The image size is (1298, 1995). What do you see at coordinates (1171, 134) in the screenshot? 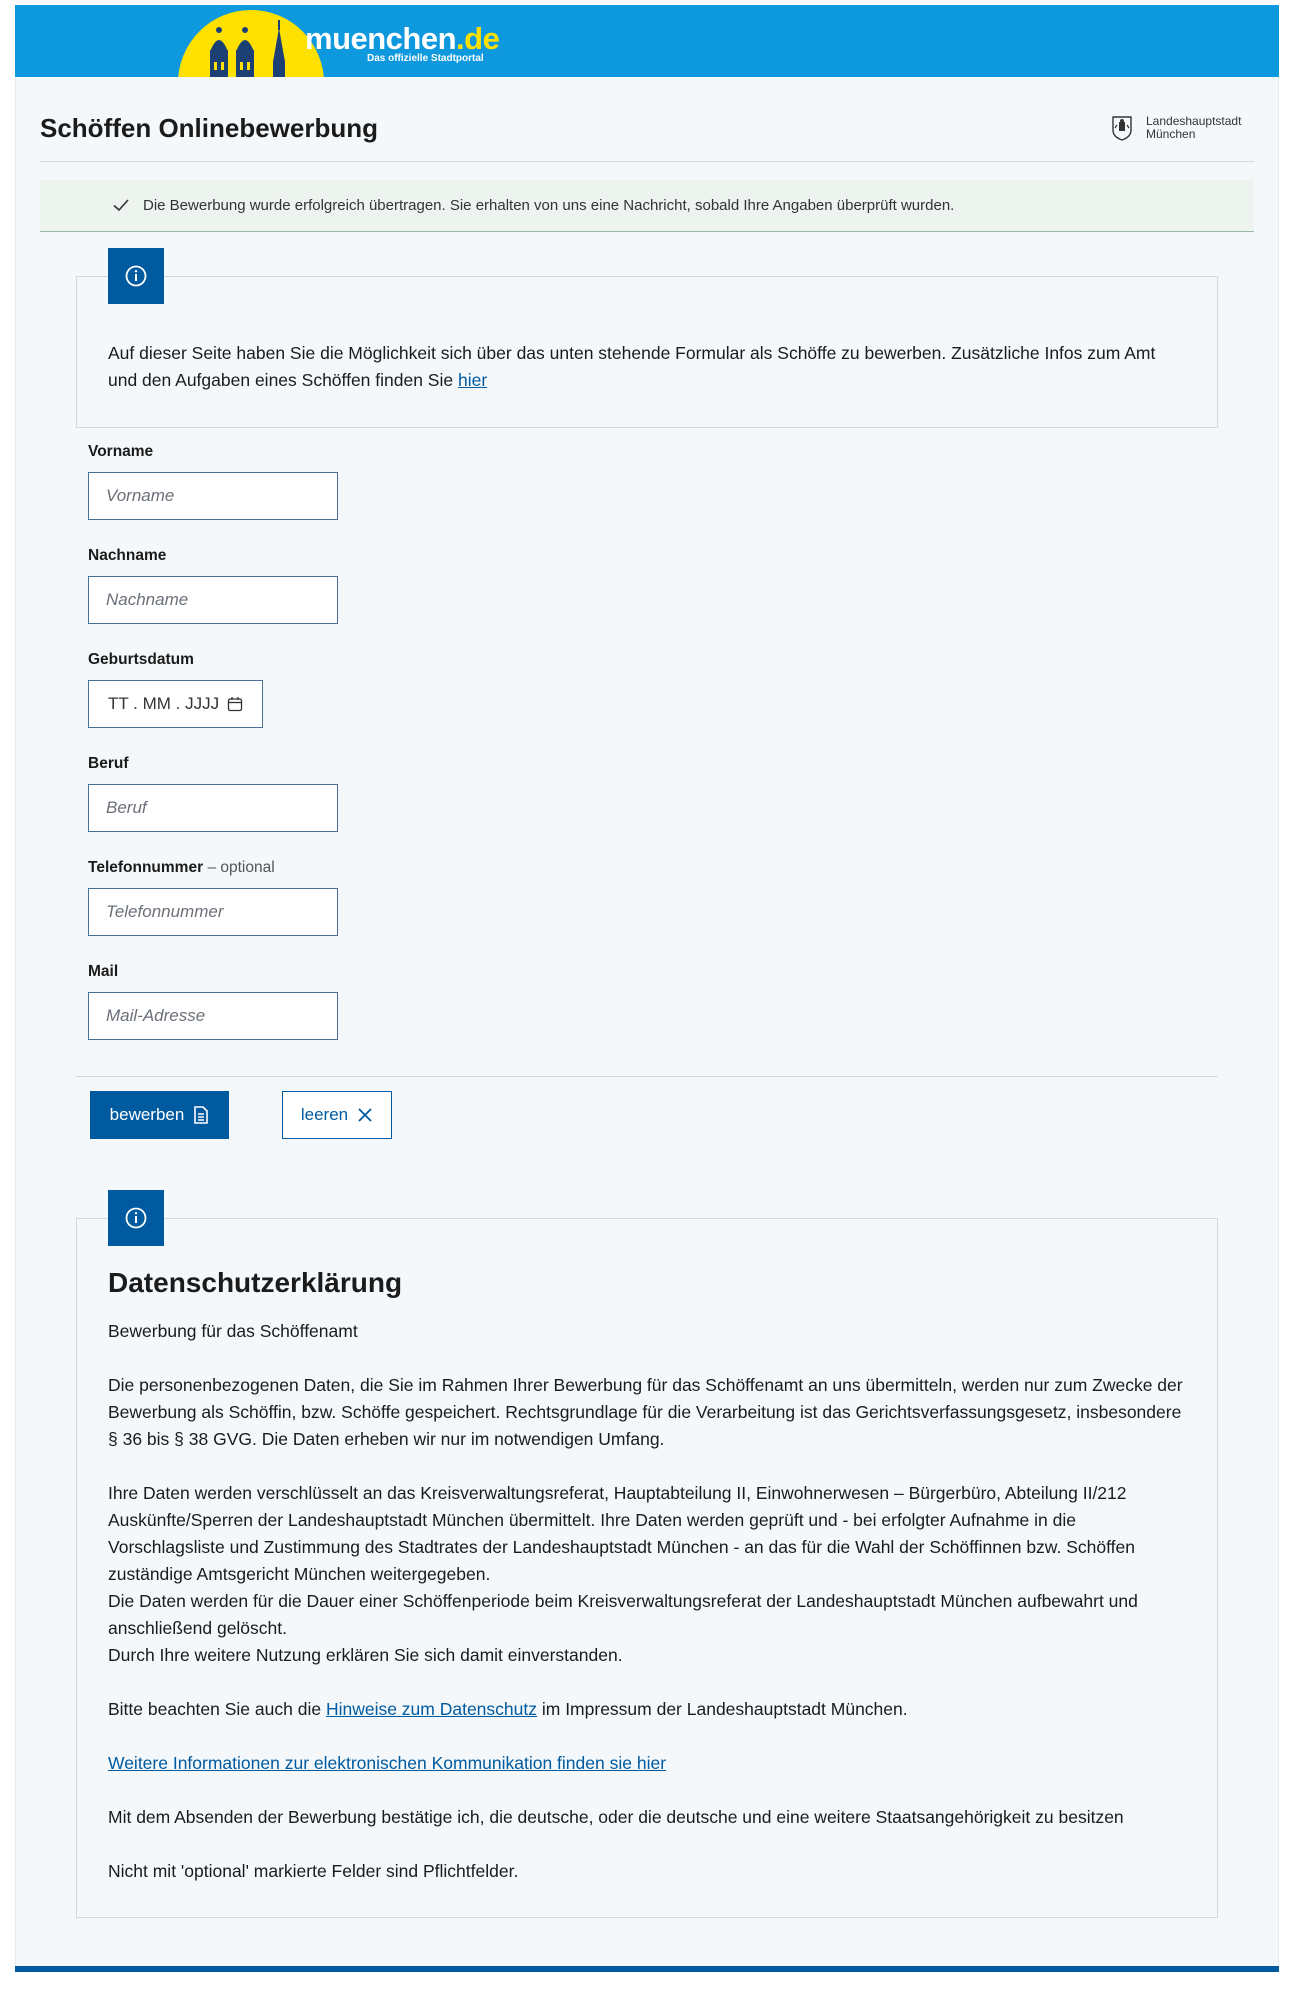
I see `city-line-2: München` at bounding box center [1171, 134].